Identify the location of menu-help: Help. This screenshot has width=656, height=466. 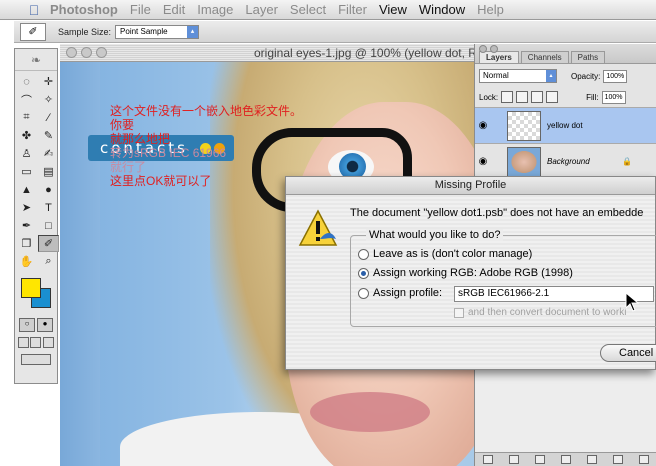
(490, 9).